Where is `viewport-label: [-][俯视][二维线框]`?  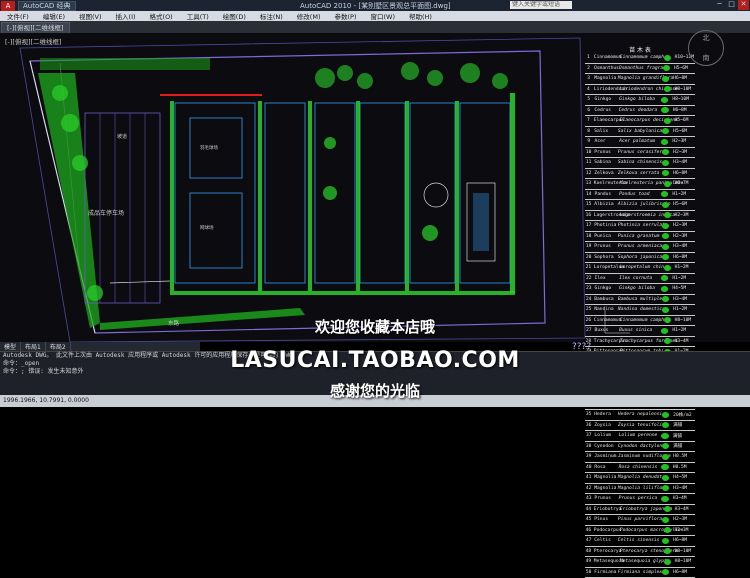 viewport-label: [-][俯视][二维线框] is located at coordinates (33, 41).